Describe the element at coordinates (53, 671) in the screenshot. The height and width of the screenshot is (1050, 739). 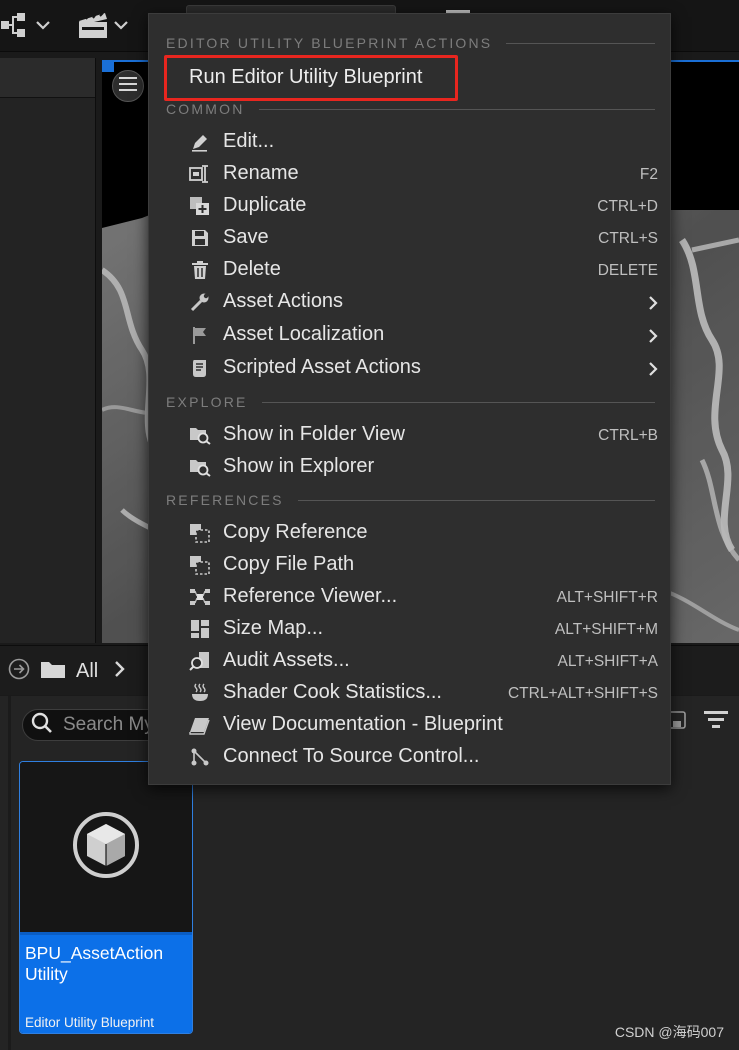
I see `folder-icon` at that location.